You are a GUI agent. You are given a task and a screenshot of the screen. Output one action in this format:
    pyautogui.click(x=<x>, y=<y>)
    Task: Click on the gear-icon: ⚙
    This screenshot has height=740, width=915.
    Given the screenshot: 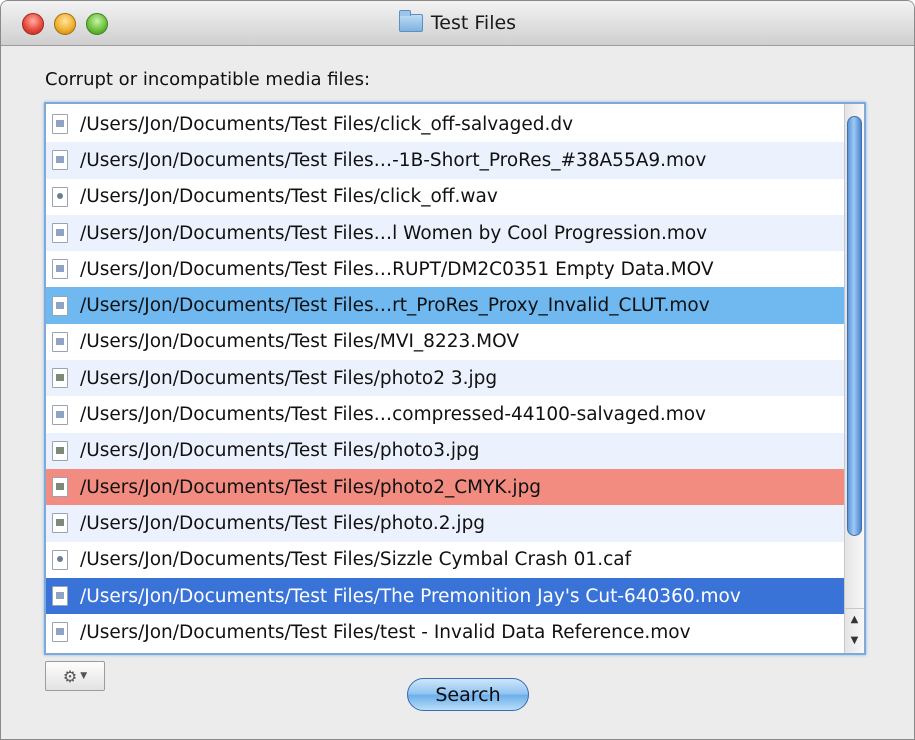 What is the action you would take?
    pyautogui.click(x=70, y=676)
    